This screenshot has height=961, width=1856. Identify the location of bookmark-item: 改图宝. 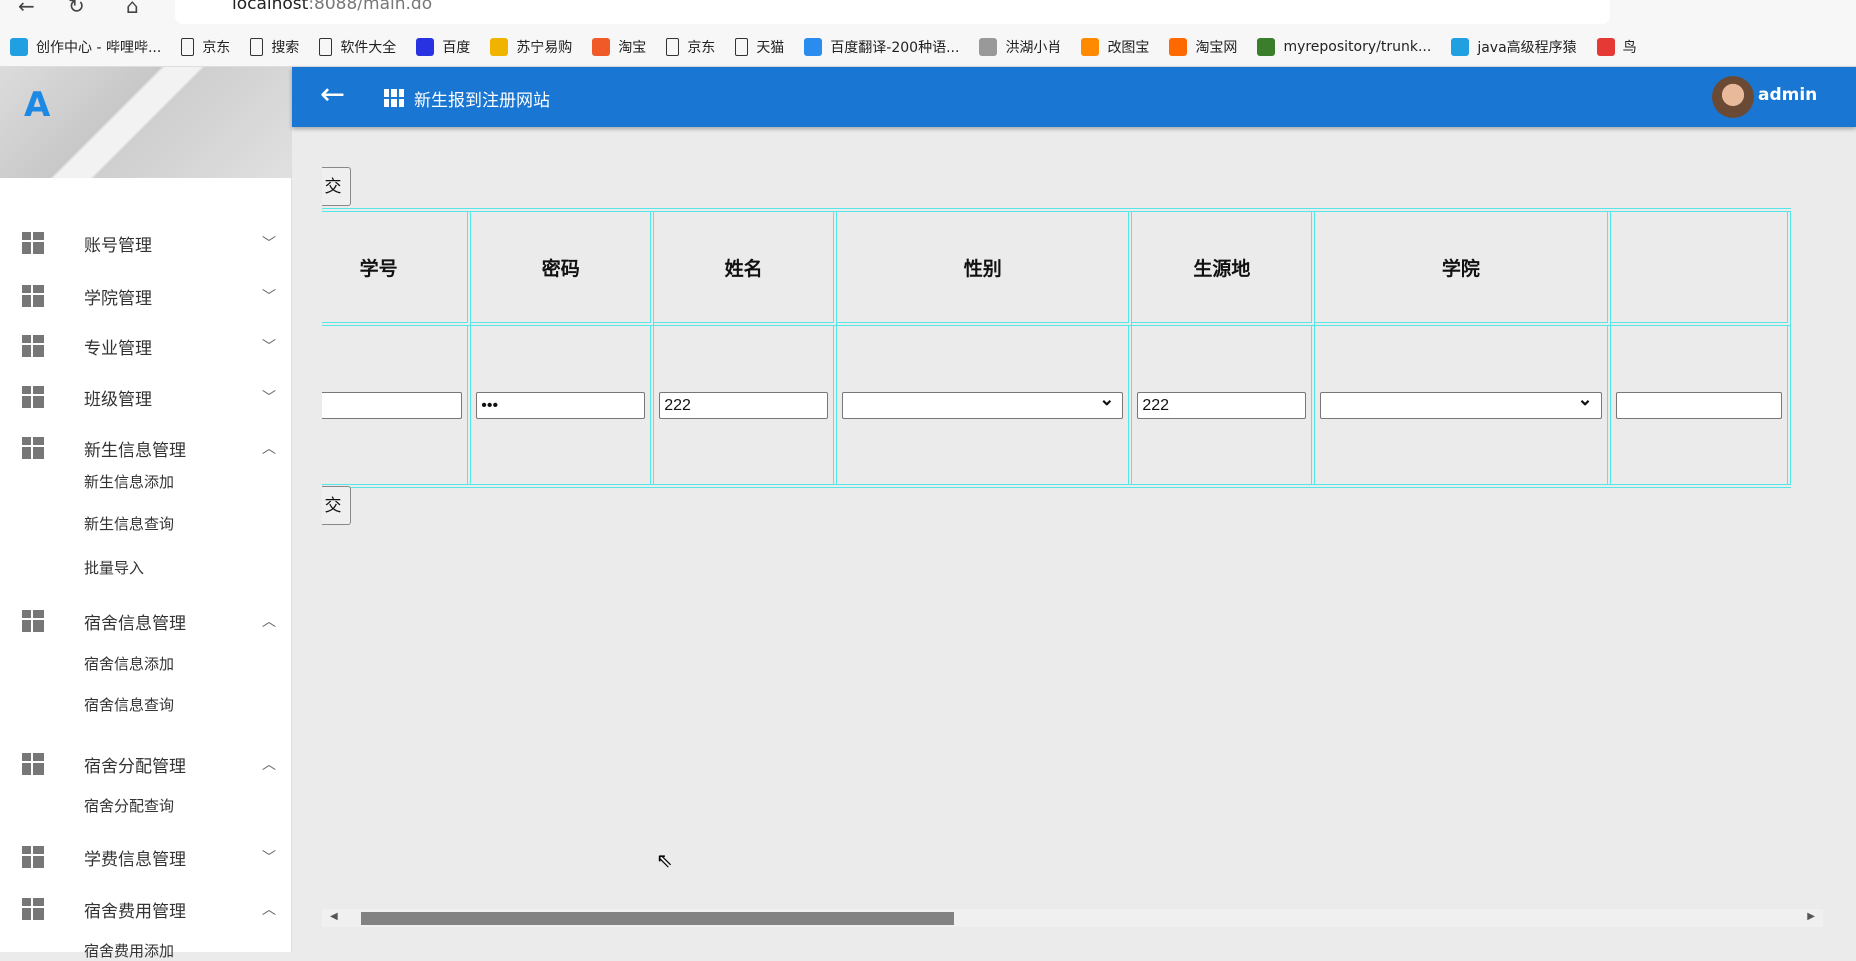
(1115, 47).